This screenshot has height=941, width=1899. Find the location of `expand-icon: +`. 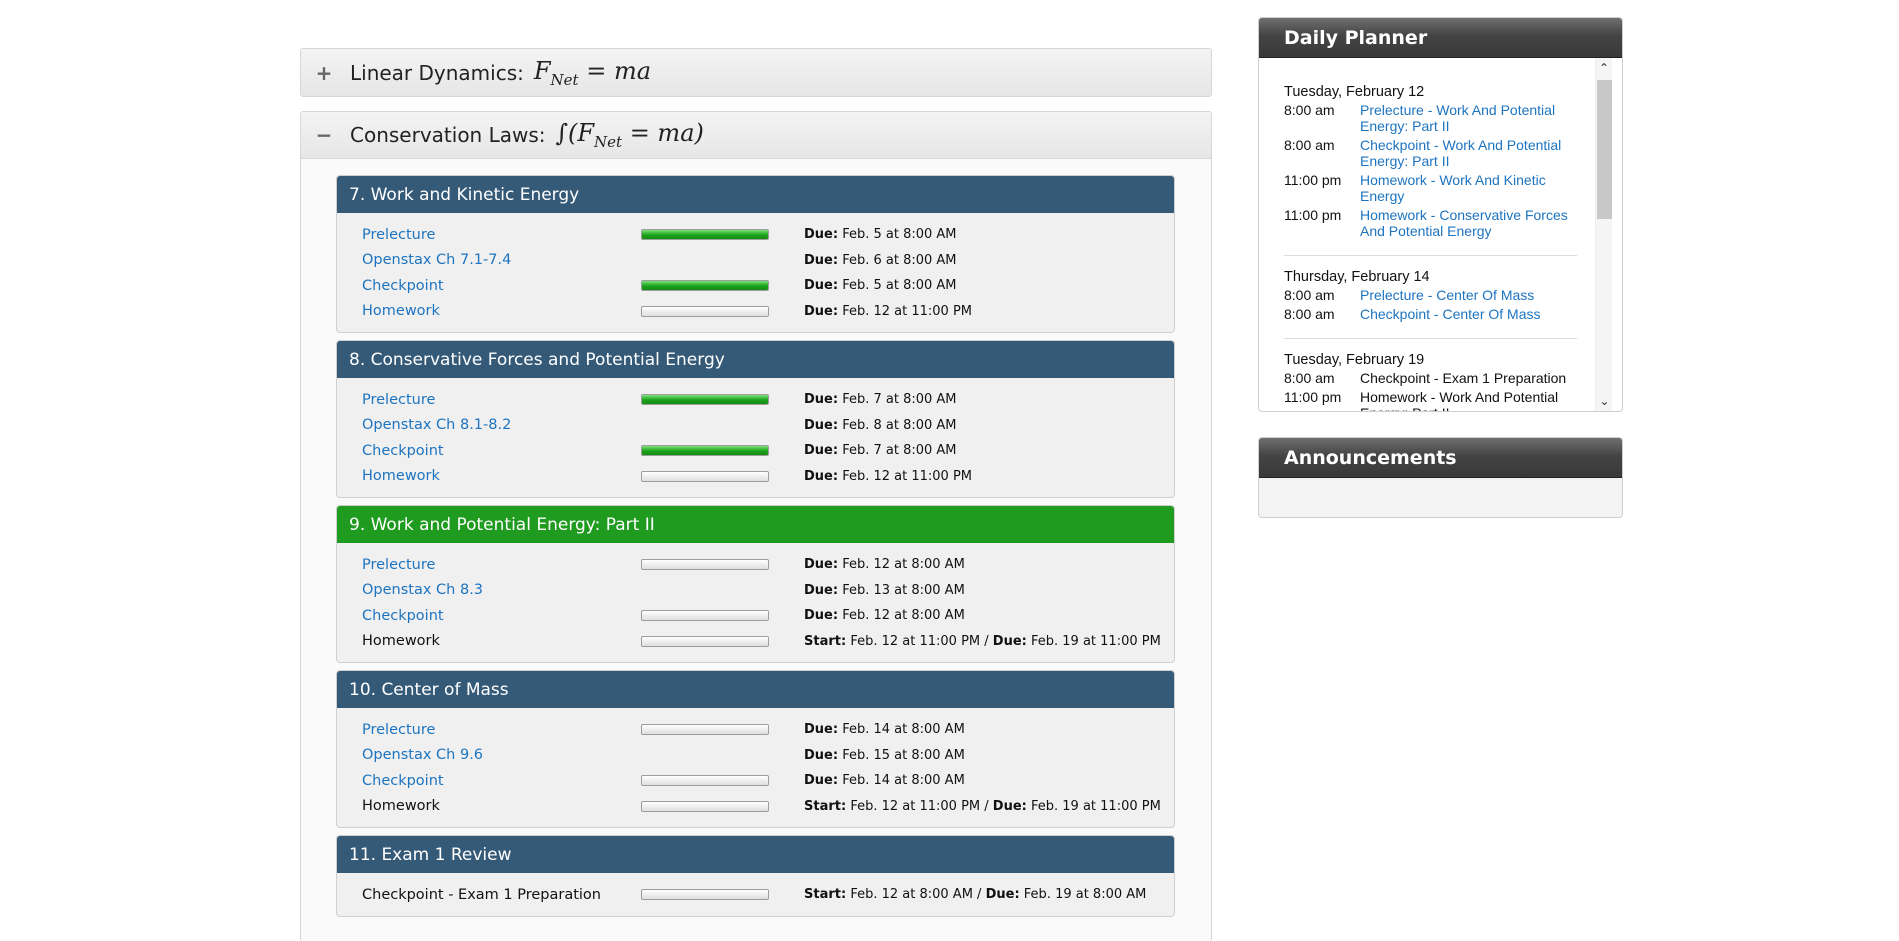

expand-icon: + is located at coordinates (324, 73).